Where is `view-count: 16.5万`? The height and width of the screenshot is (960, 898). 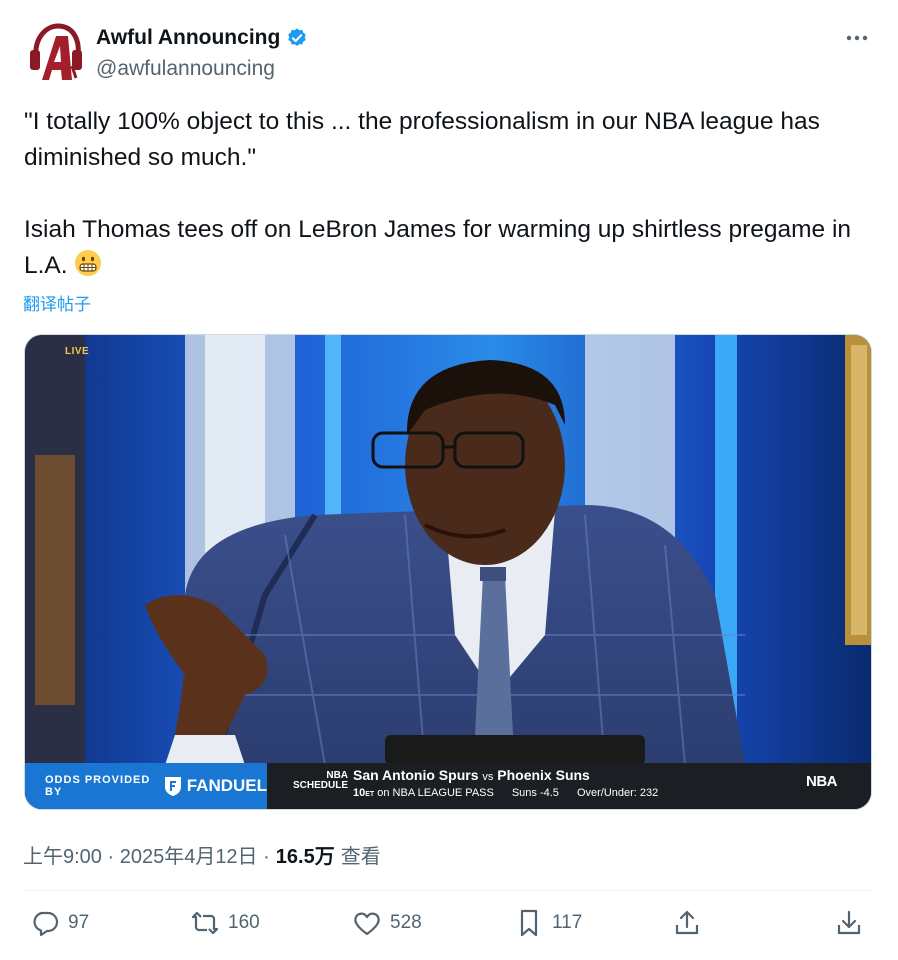 view-count: 16.5万 is located at coordinates (305, 857).